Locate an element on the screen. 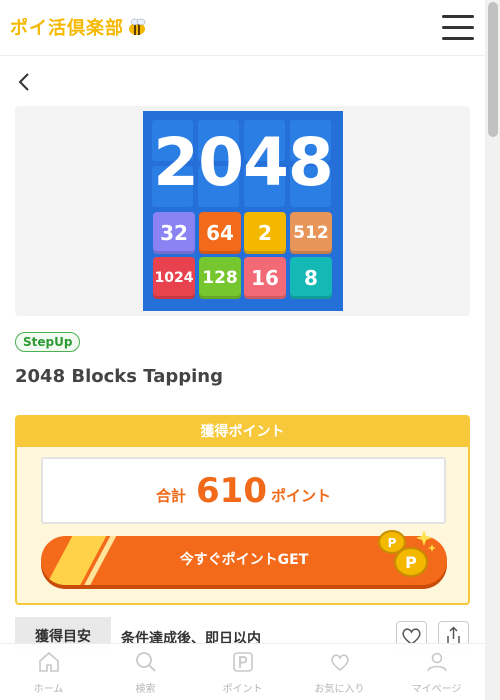  nav-points-label: ポイント is located at coordinates (242, 689).